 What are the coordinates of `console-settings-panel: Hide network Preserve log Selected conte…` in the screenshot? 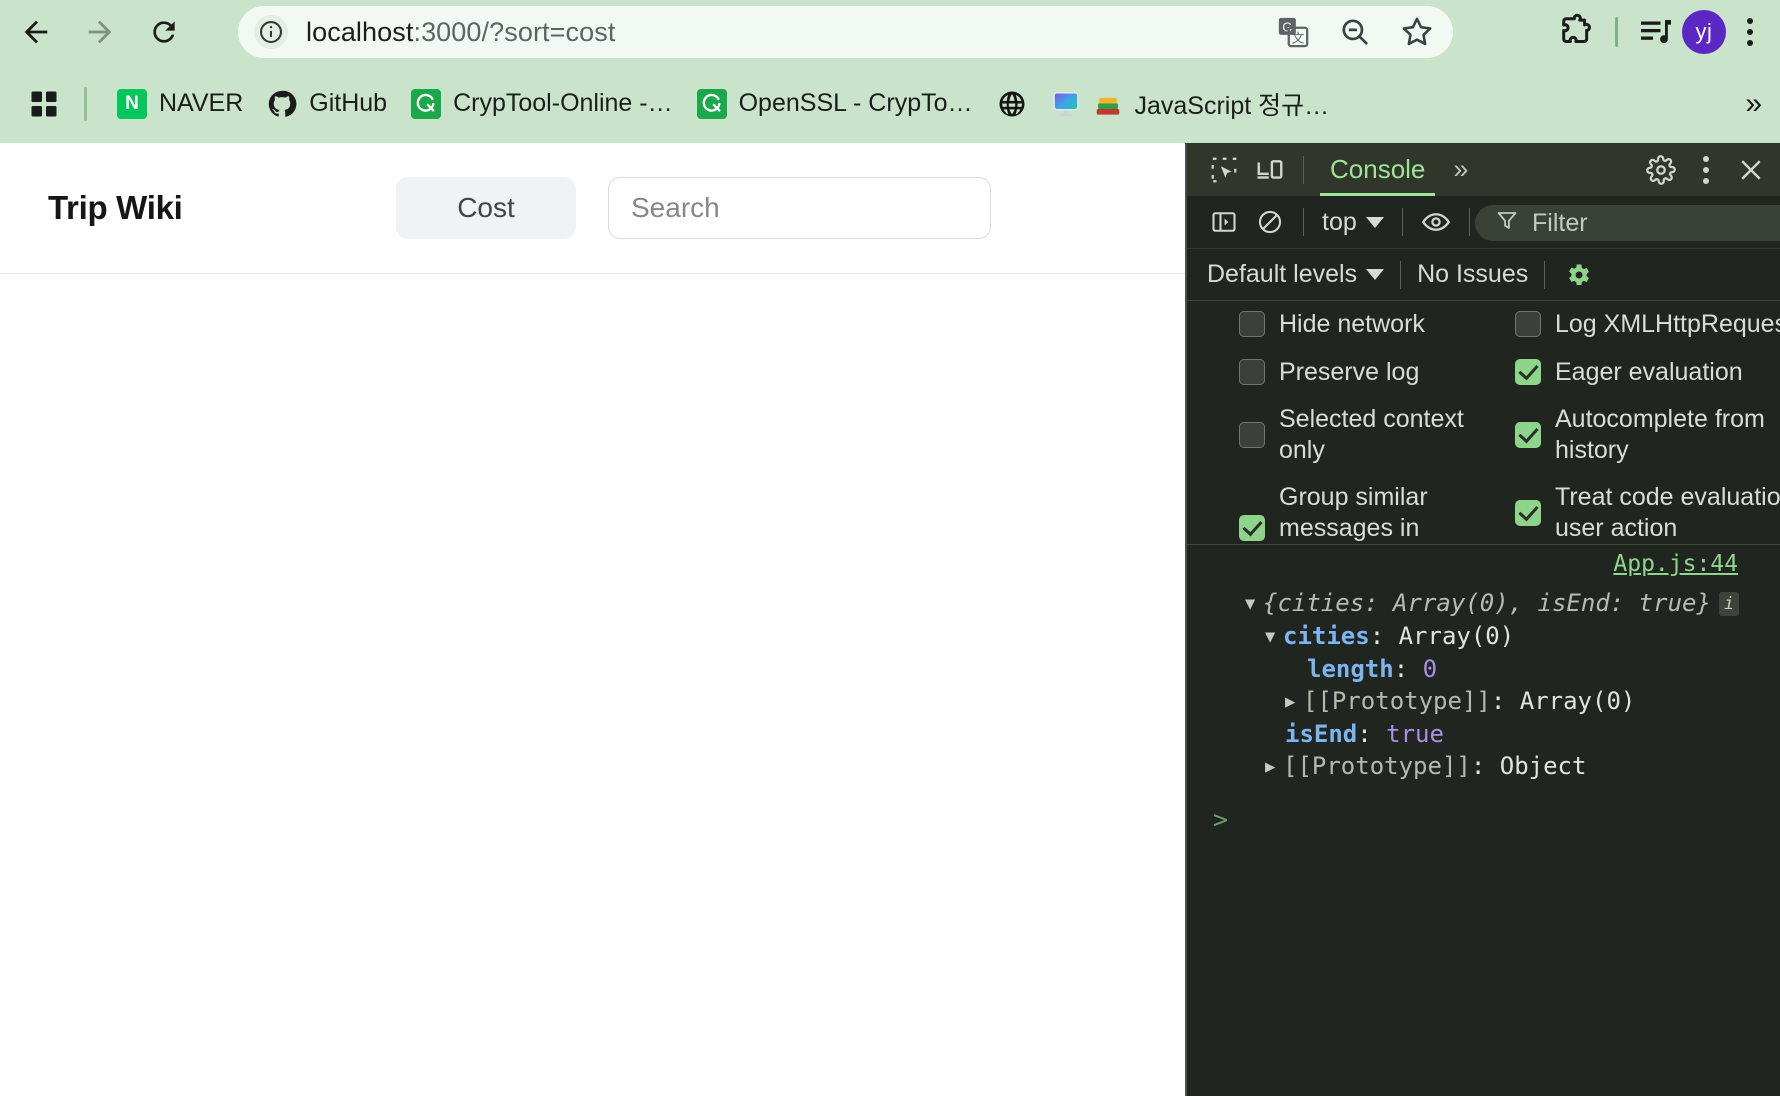 It's located at (1483, 470).